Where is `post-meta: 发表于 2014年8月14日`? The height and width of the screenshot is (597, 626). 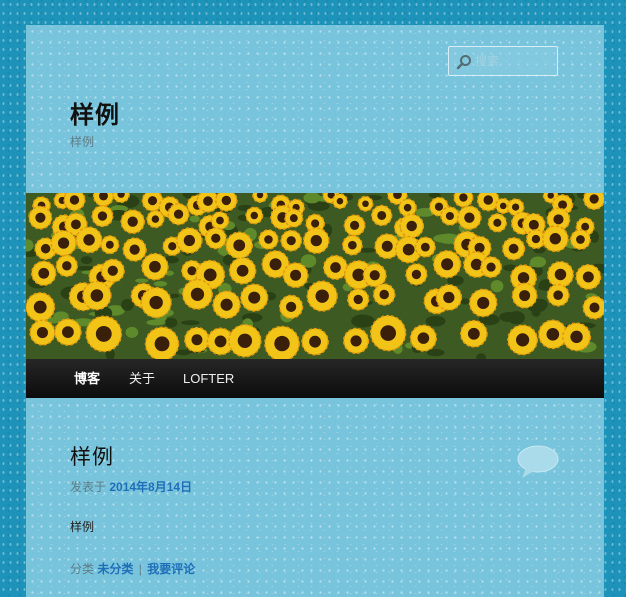 post-meta: 发表于 2014年8月14日 is located at coordinates (131, 486).